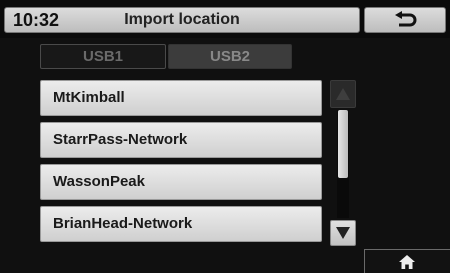 This screenshot has width=450, height=273. What do you see at coordinates (103, 56) in the screenshot?
I see `tab-usb1: USB1` at bounding box center [103, 56].